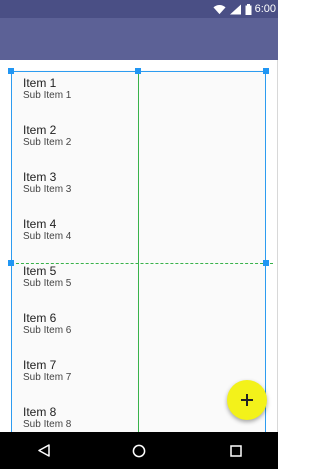 The image size is (320, 469). Describe the element at coordinates (219, 9) in the screenshot. I see `wifi-icon` at that location.